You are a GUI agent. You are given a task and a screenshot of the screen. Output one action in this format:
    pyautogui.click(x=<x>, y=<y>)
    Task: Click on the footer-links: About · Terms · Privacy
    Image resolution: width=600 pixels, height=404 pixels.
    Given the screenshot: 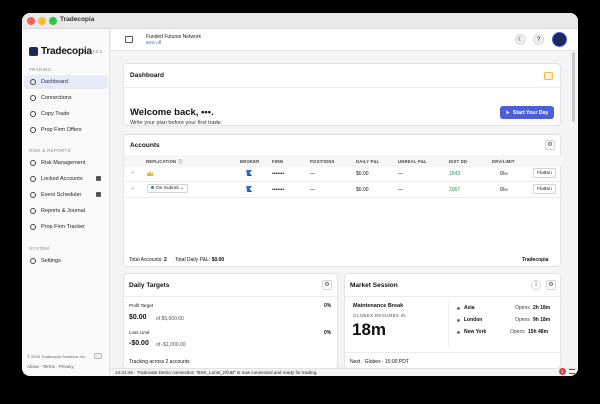 What is the action you would take?
    pyautogui.click(x=50, y=366)
    